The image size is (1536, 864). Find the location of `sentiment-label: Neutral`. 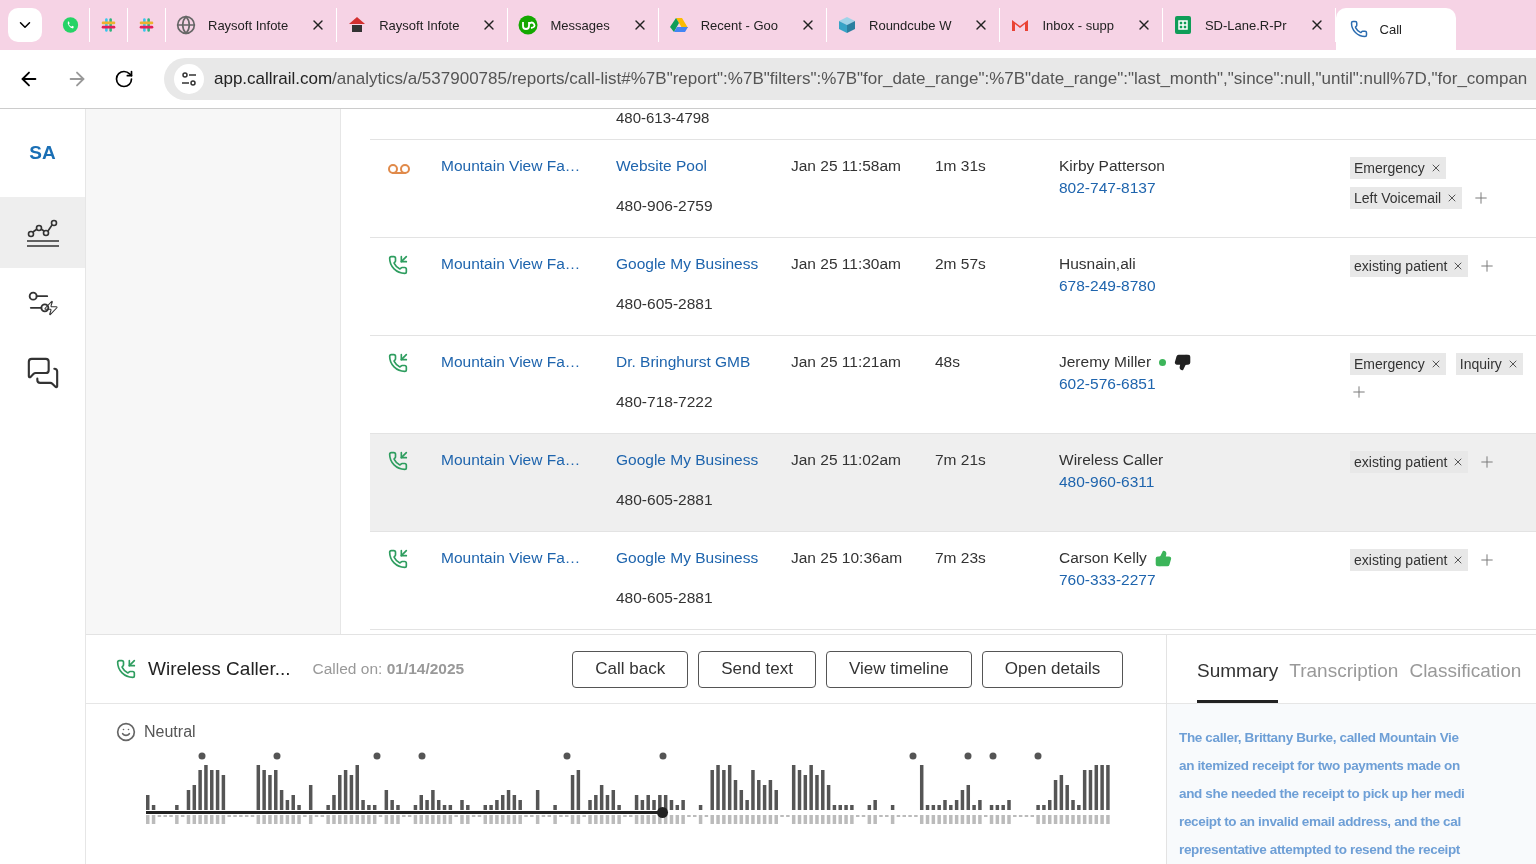

sentiment-label: Neutral is located at coordinates (170, 732).